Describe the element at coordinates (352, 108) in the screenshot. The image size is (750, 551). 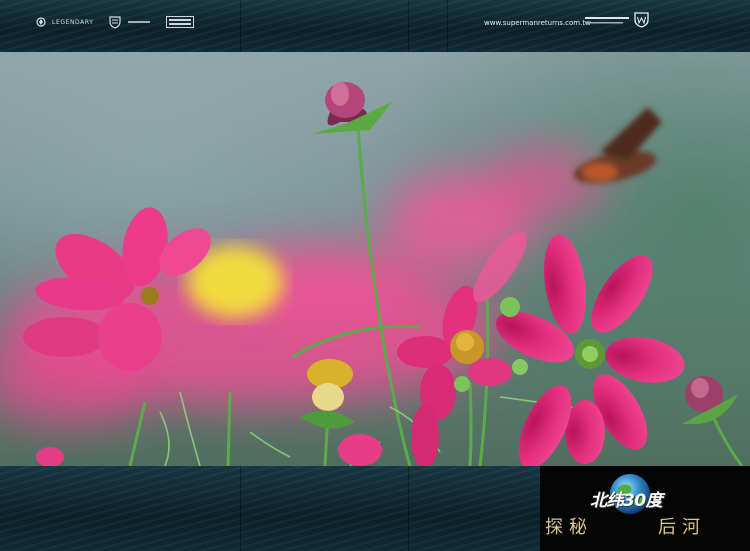
I see `top-flower-bud` at that location.